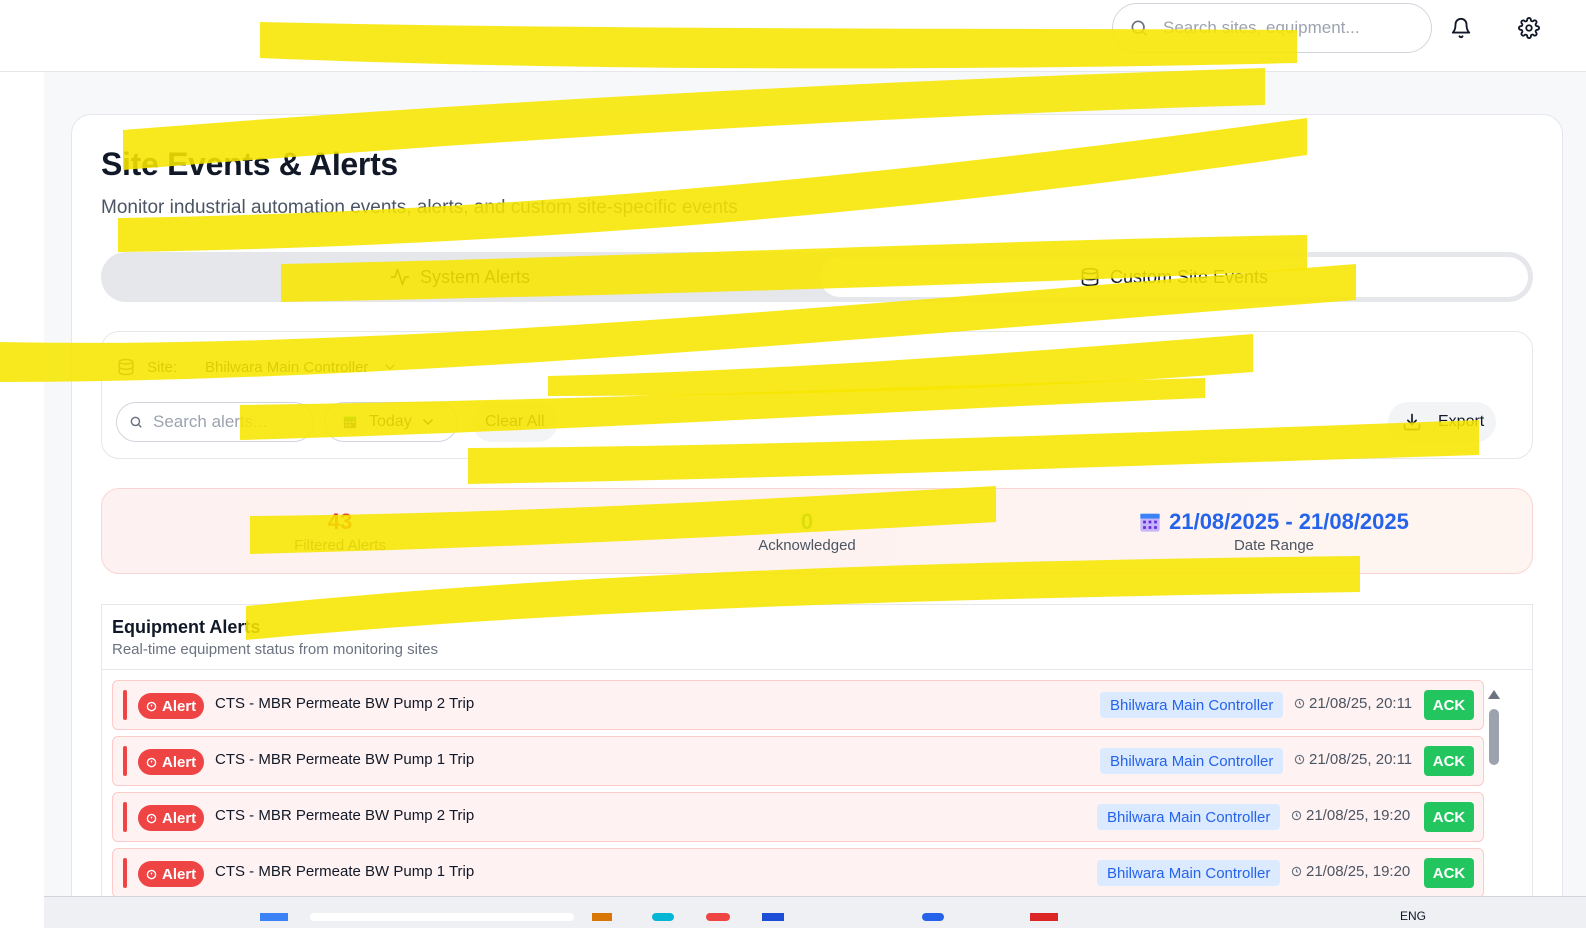 This screenshot has height=928, width=1586. I want to click on site-dropdown: Bhilwara Main Controller, so click(301, 367).